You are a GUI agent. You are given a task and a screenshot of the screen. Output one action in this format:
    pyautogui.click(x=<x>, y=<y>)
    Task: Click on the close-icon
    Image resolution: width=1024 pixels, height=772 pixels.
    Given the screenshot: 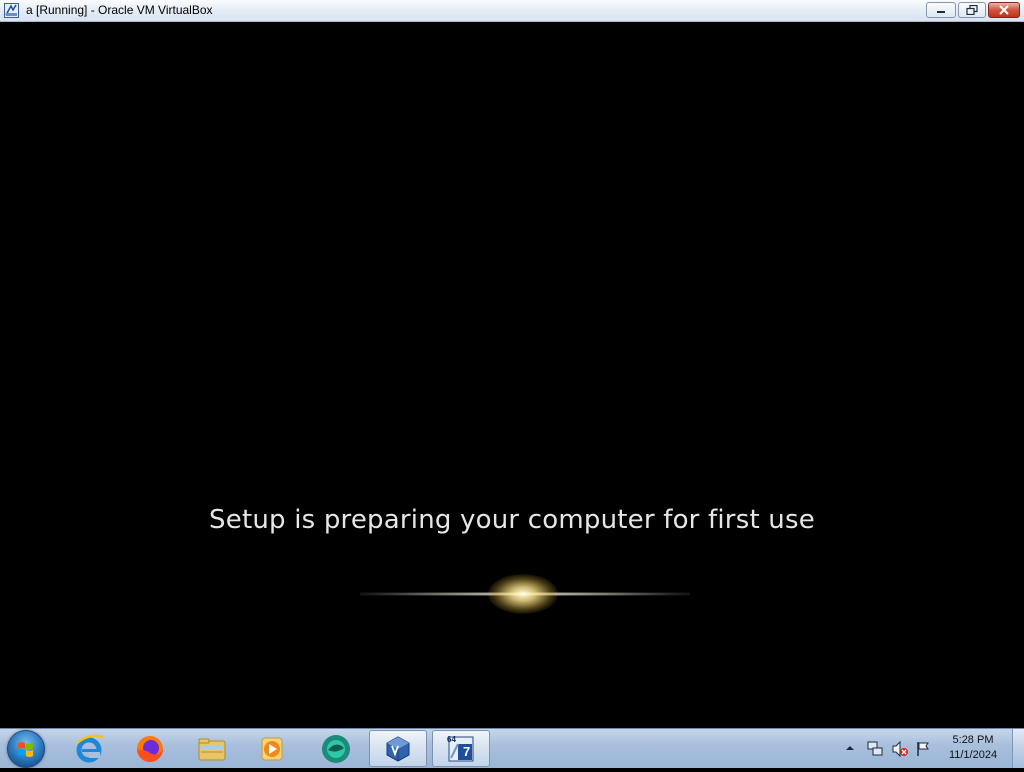 What is the action you would take?
    pyautogui.click(x=1004, y=10)
    